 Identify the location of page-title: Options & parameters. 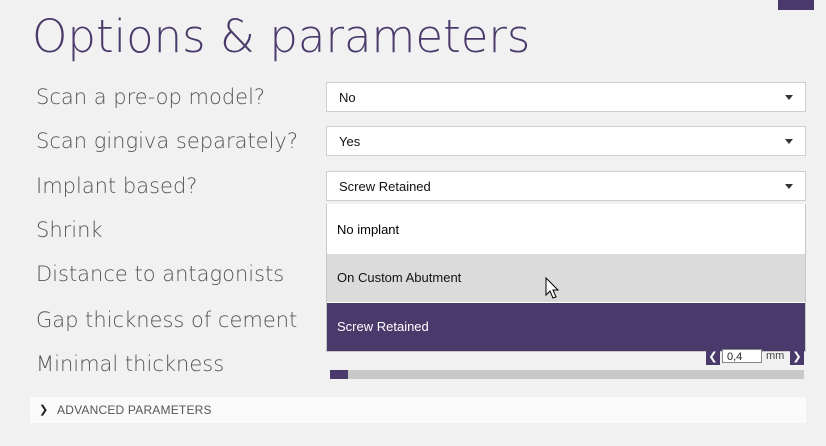
(281, 36).